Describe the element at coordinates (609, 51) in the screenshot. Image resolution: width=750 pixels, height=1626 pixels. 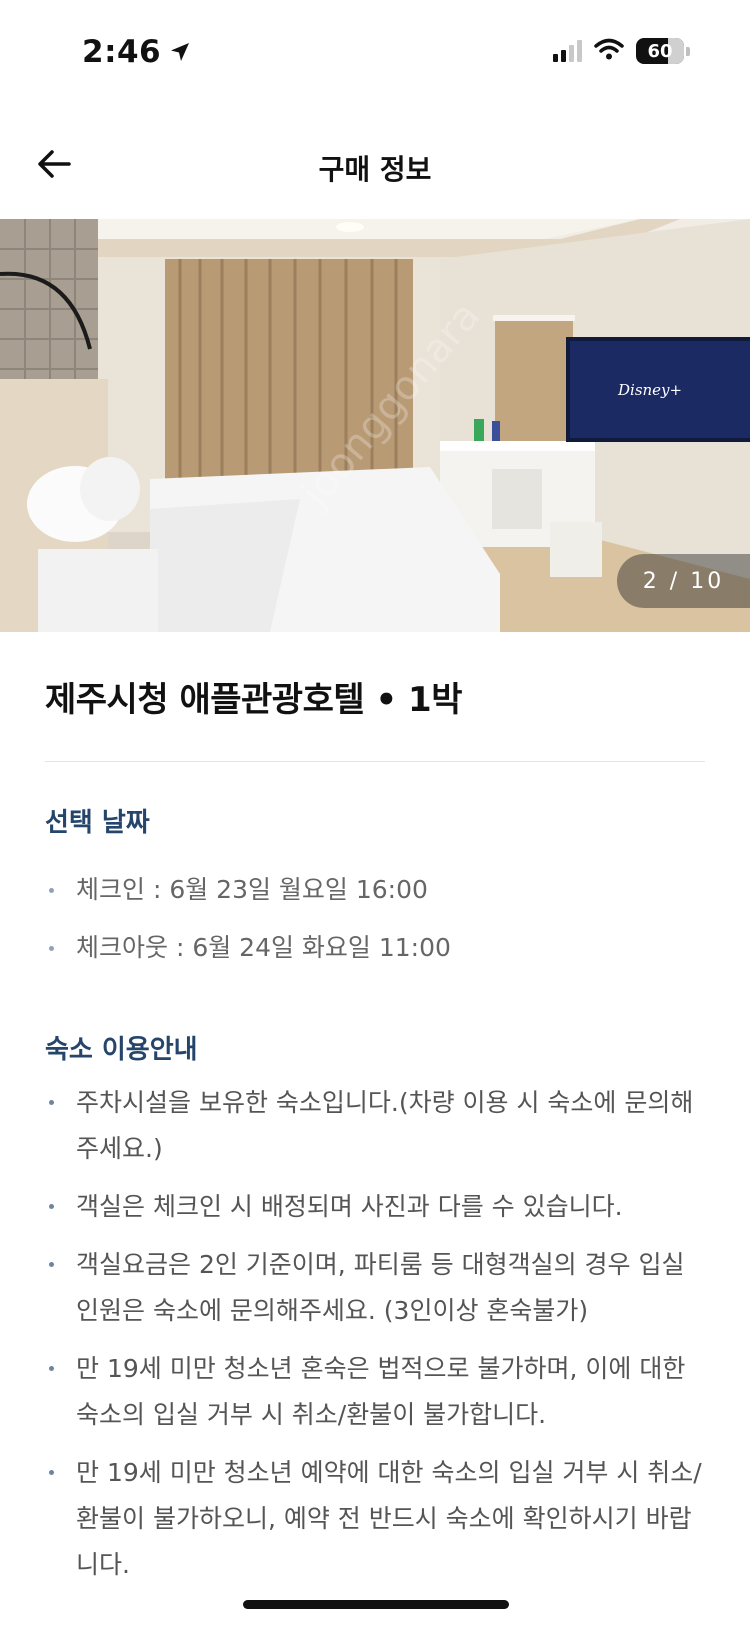
I see `wifi-icon` at that location.